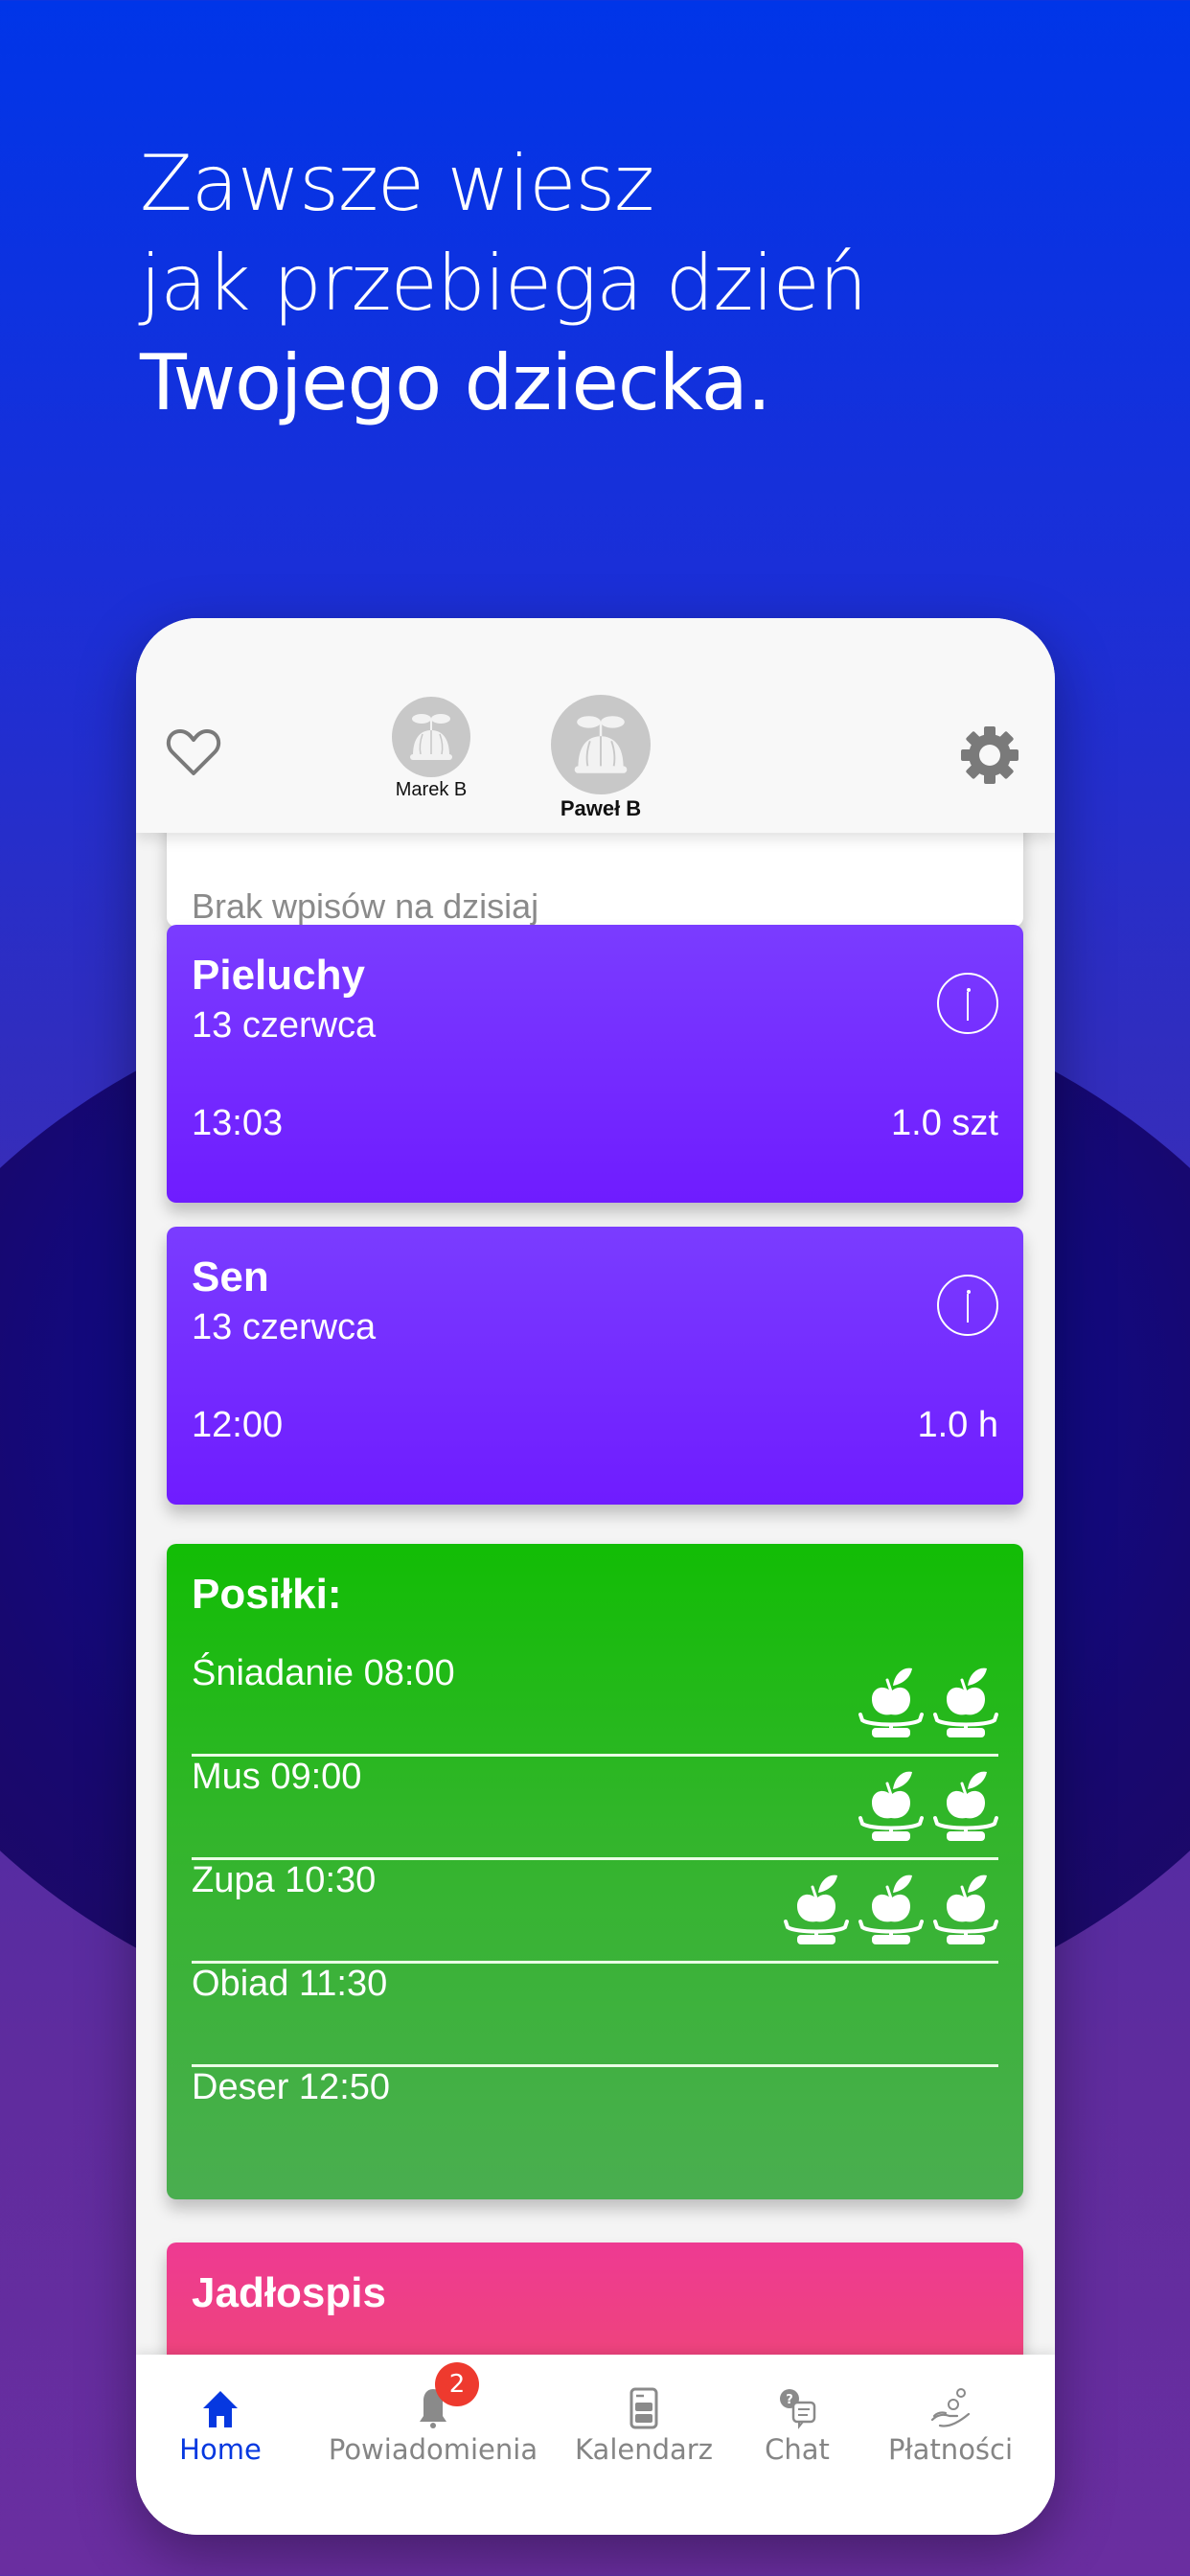  Describe the element at coordinates (324, 1673) in the screenshot. I see `meal-label: Śniadanie 08:00` at that location.